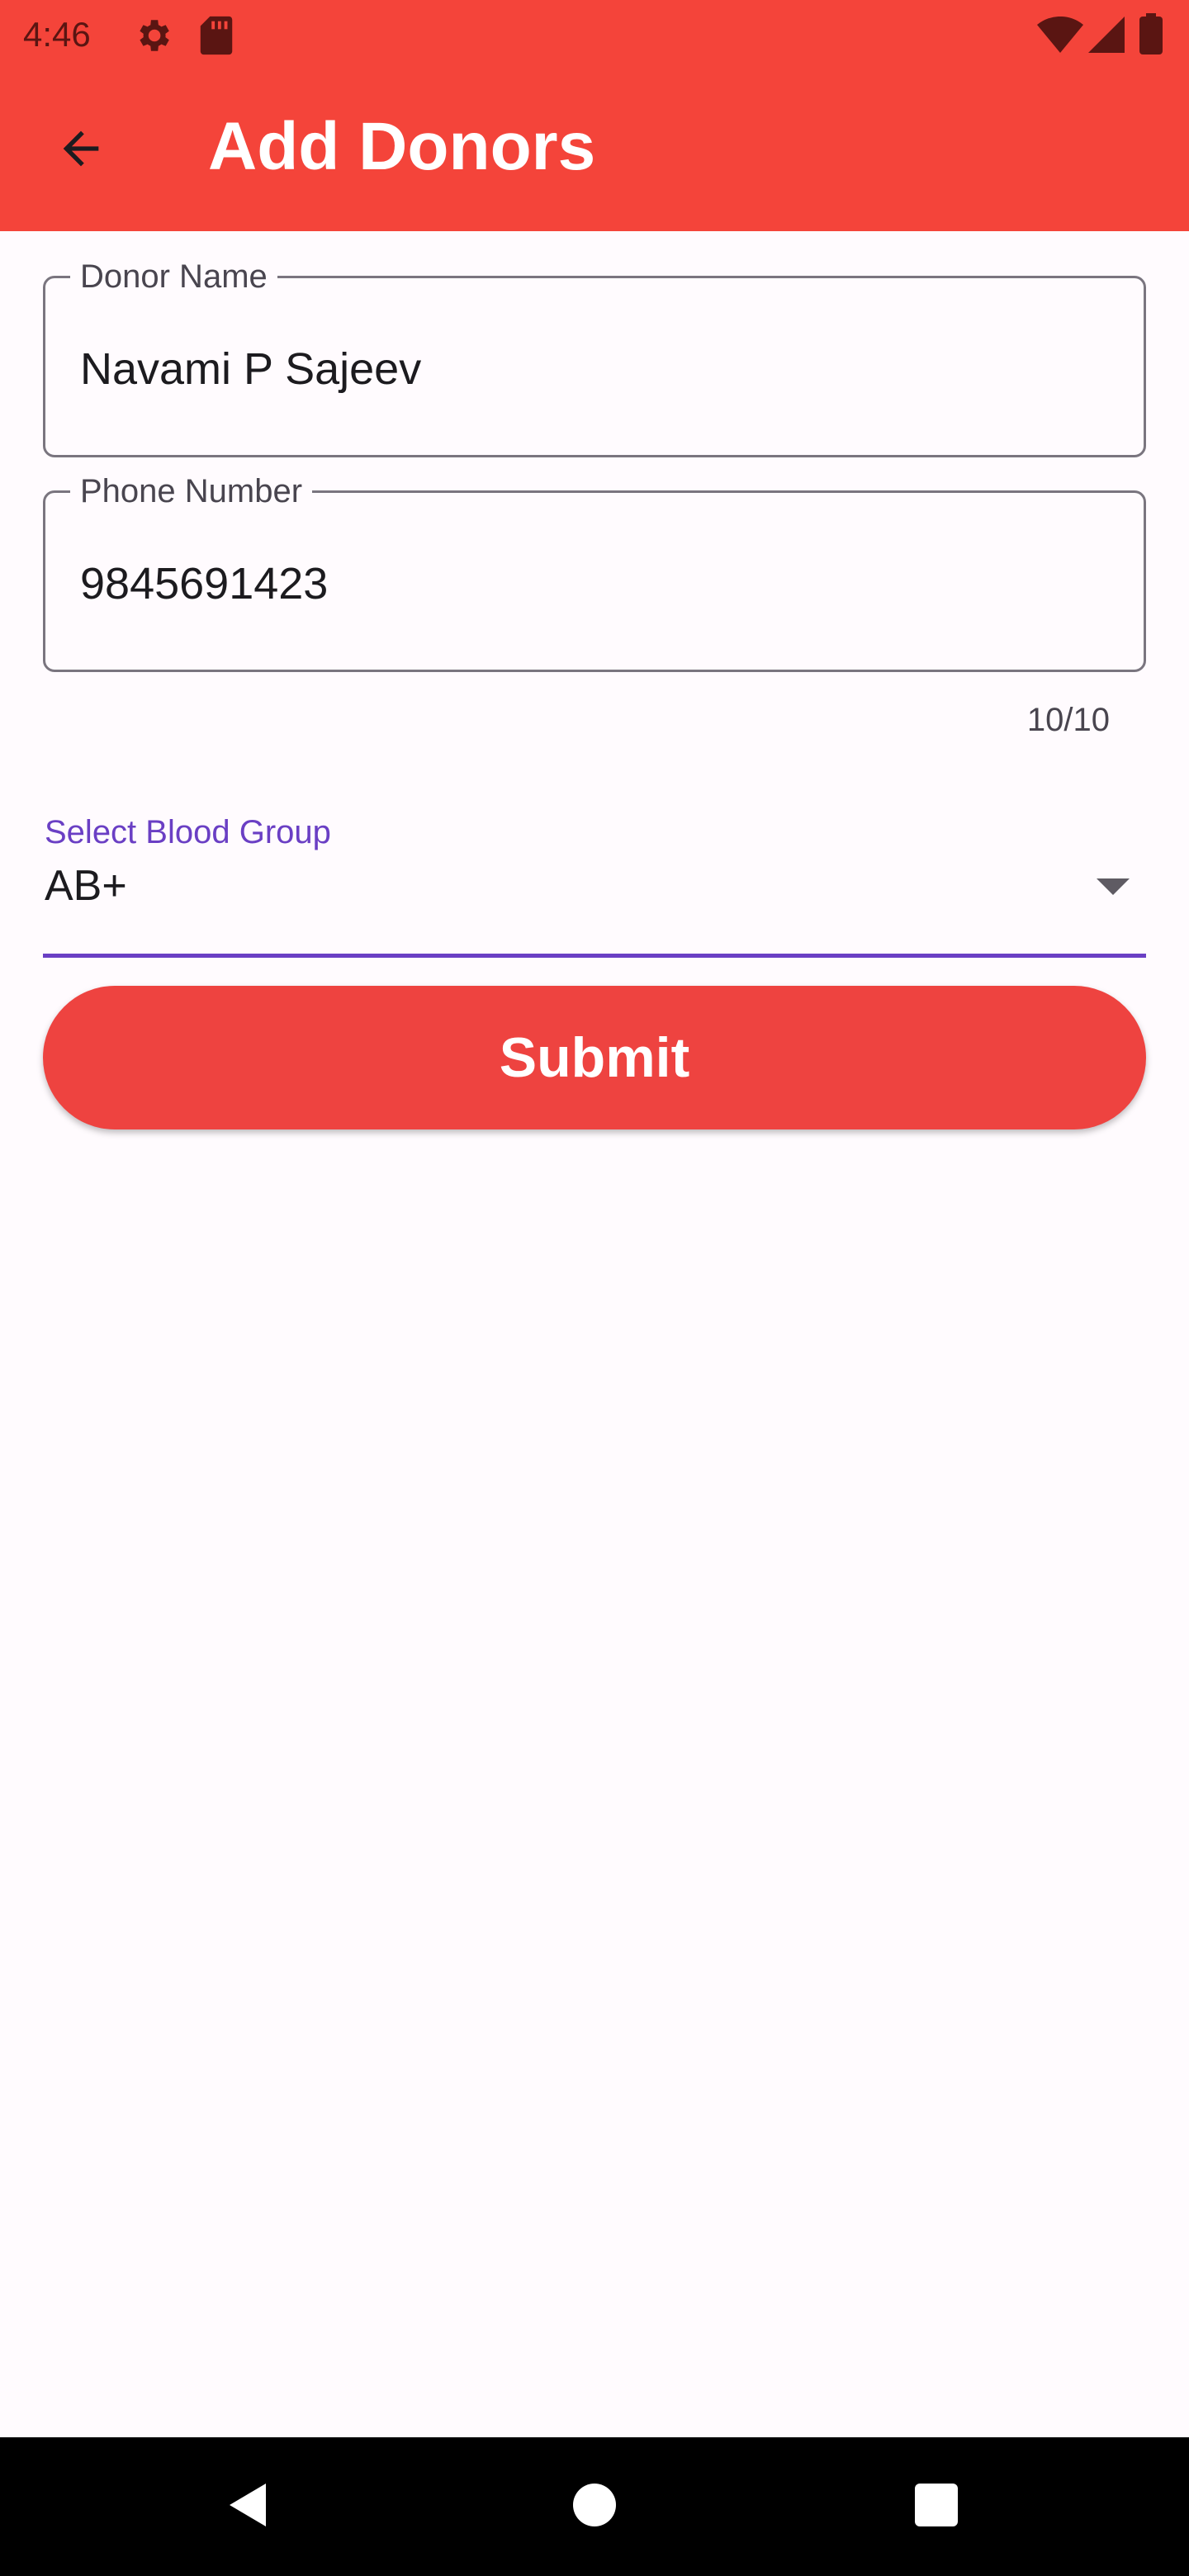 The width and height of the screenshot is (1189, 2576). I want to click on nav-back-button, so click(247, 2506).